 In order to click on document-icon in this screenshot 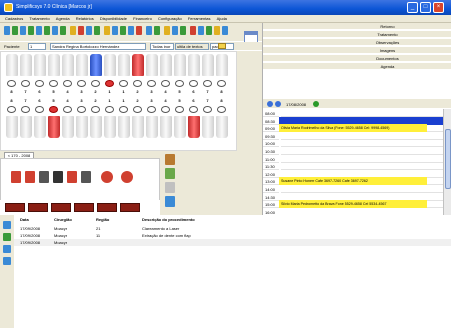, I will do `click(58, 177)`.